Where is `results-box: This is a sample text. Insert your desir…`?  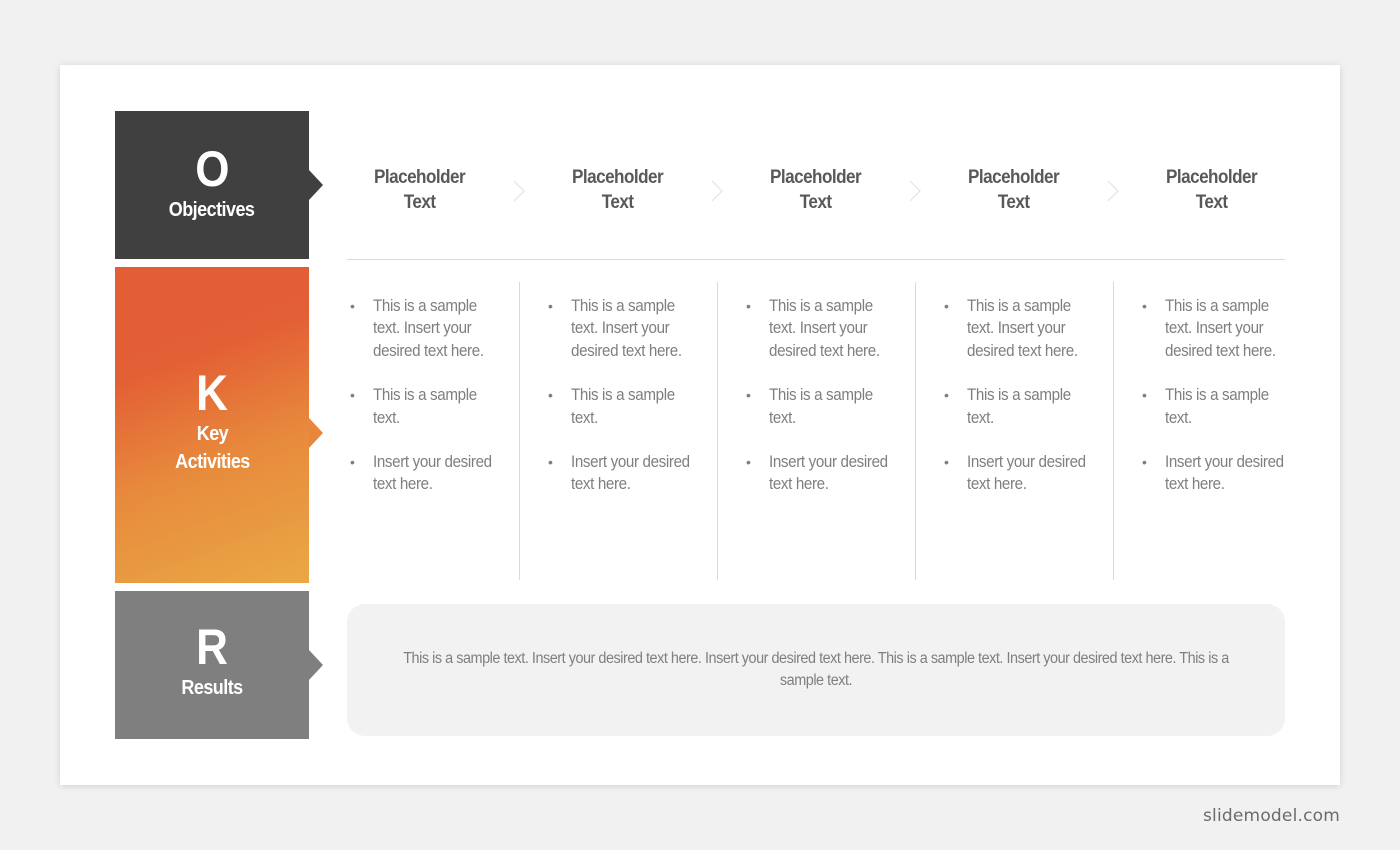
results-box: This is a sample text. Insert your desir… is located at coordinates (816, 670).